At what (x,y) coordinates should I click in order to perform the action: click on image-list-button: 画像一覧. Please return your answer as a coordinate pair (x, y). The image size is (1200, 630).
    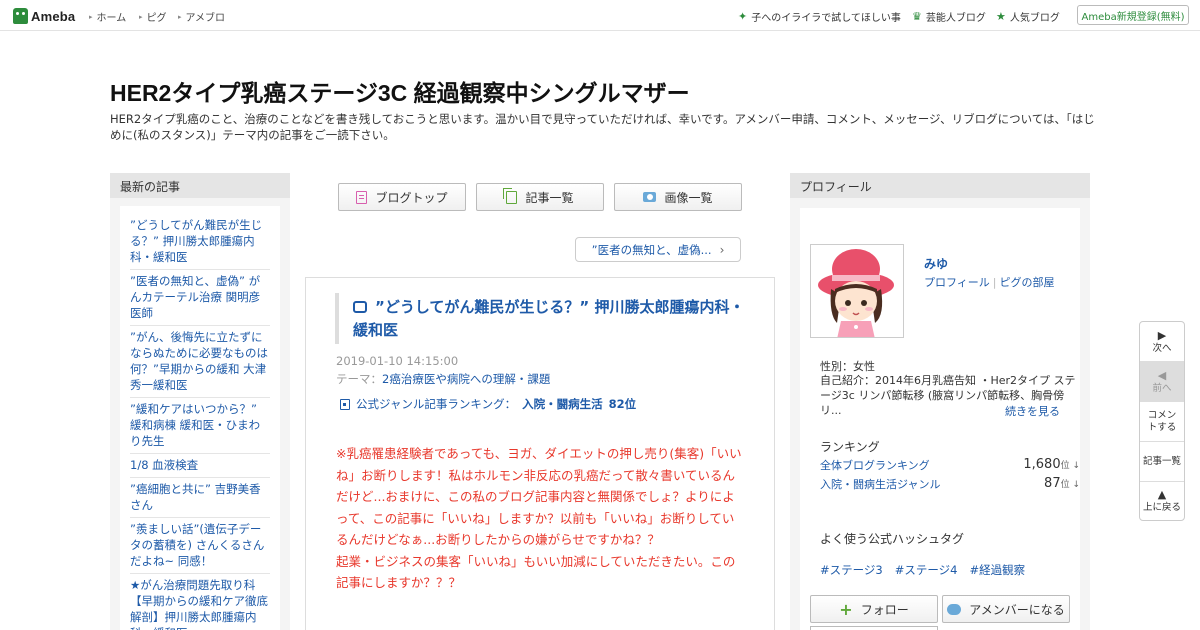
    Looking at the image, I should click on (678, 197).